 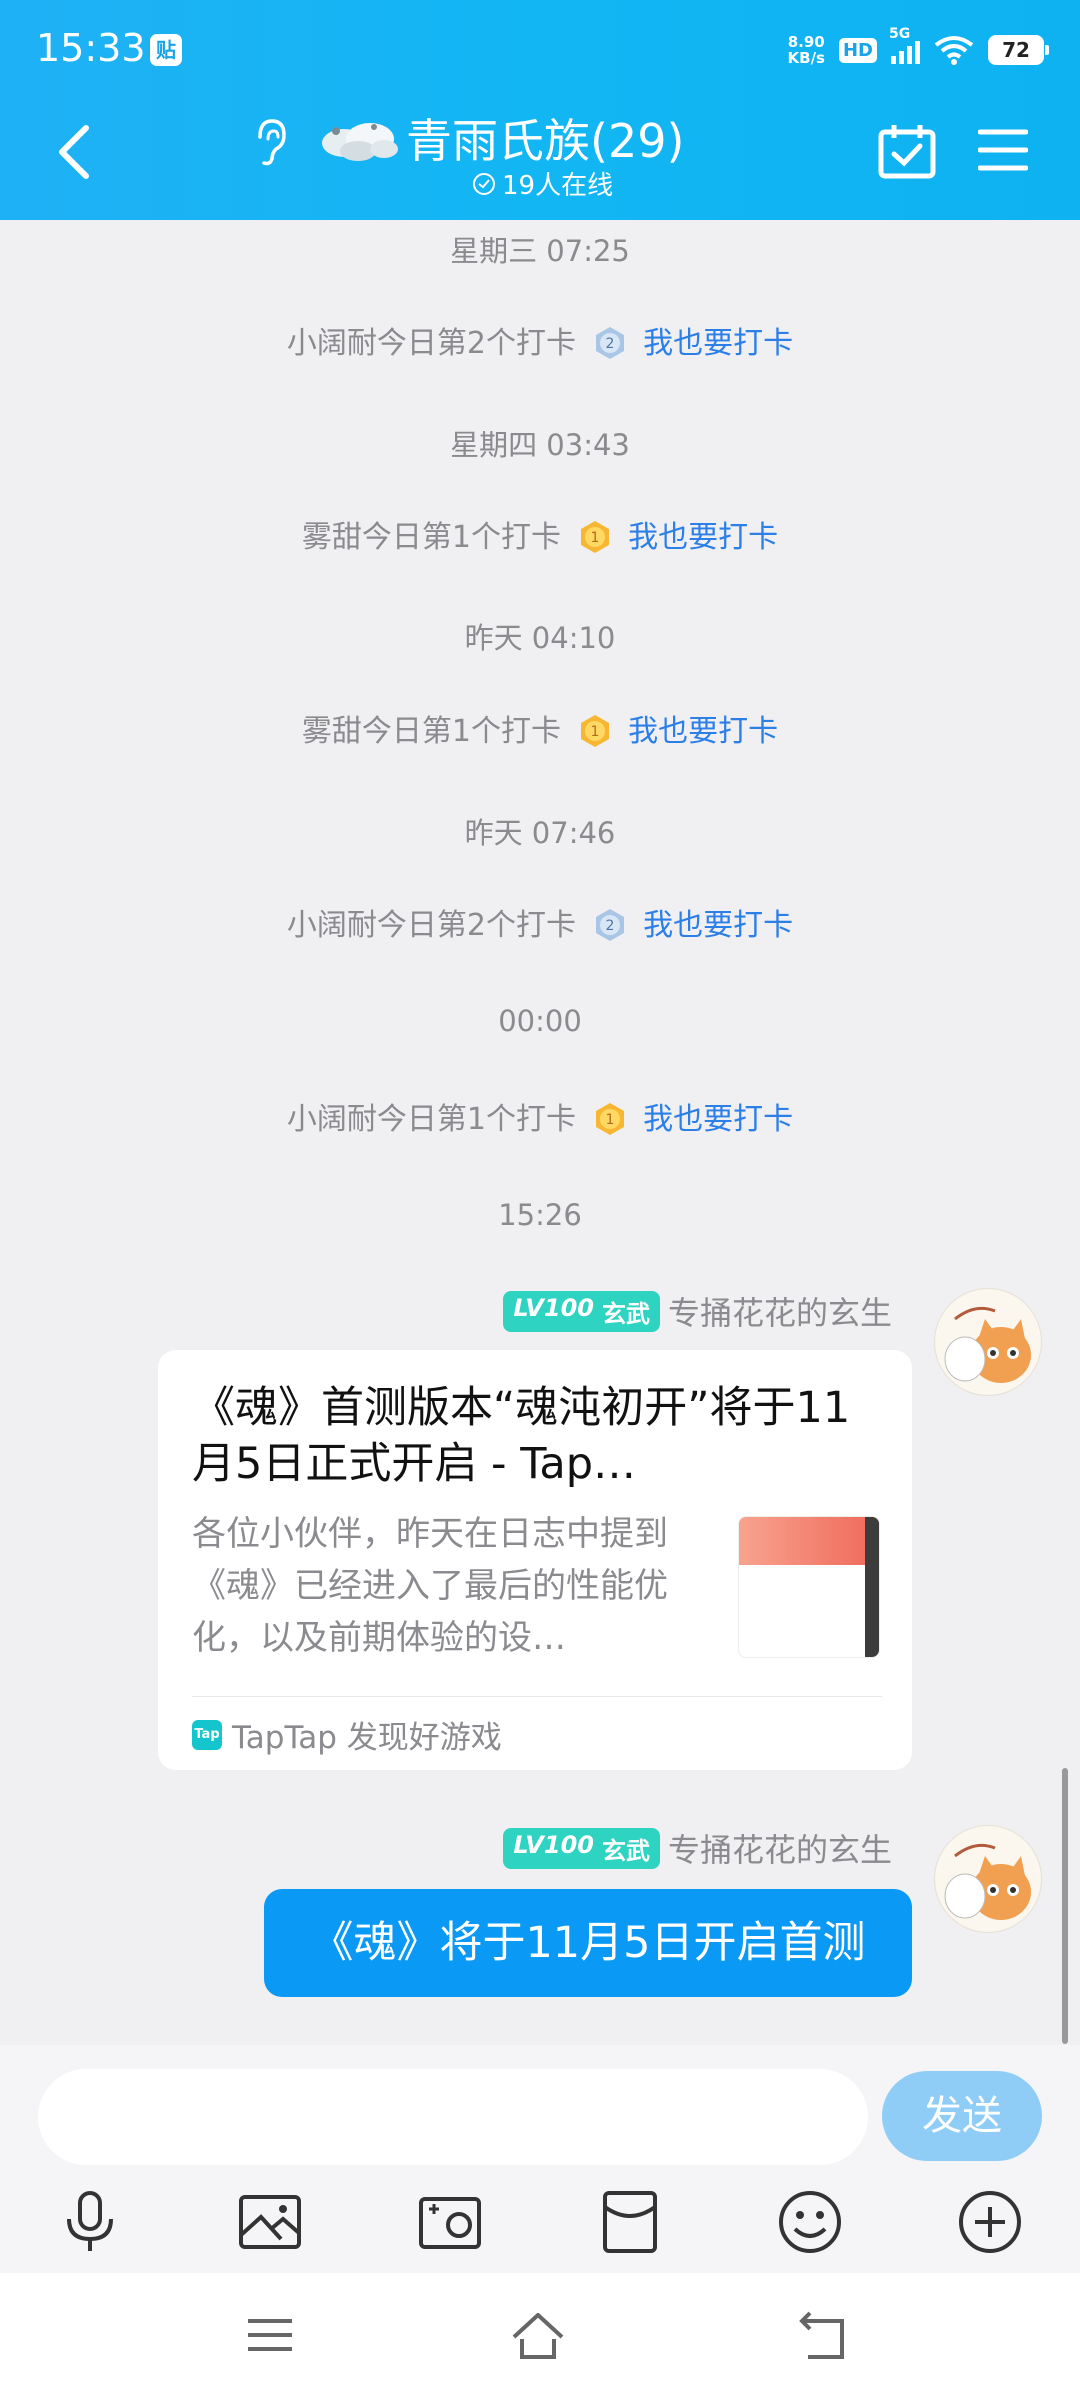 I want to click on microphone-icon, so click(x=90, y=2222).